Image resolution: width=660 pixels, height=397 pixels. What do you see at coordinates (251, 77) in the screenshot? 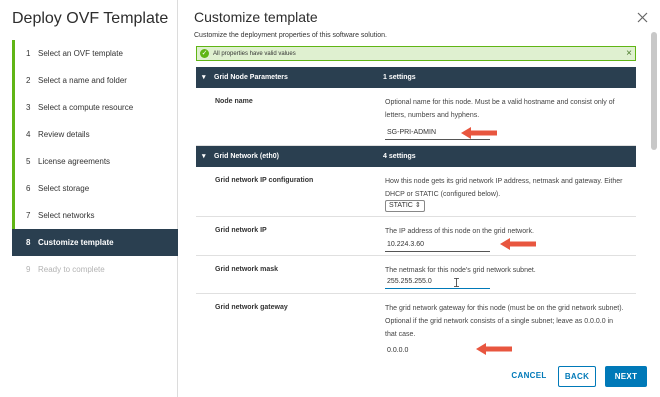
I see `section-name: Grid Node Parameters` at bounding box center [251, 77].